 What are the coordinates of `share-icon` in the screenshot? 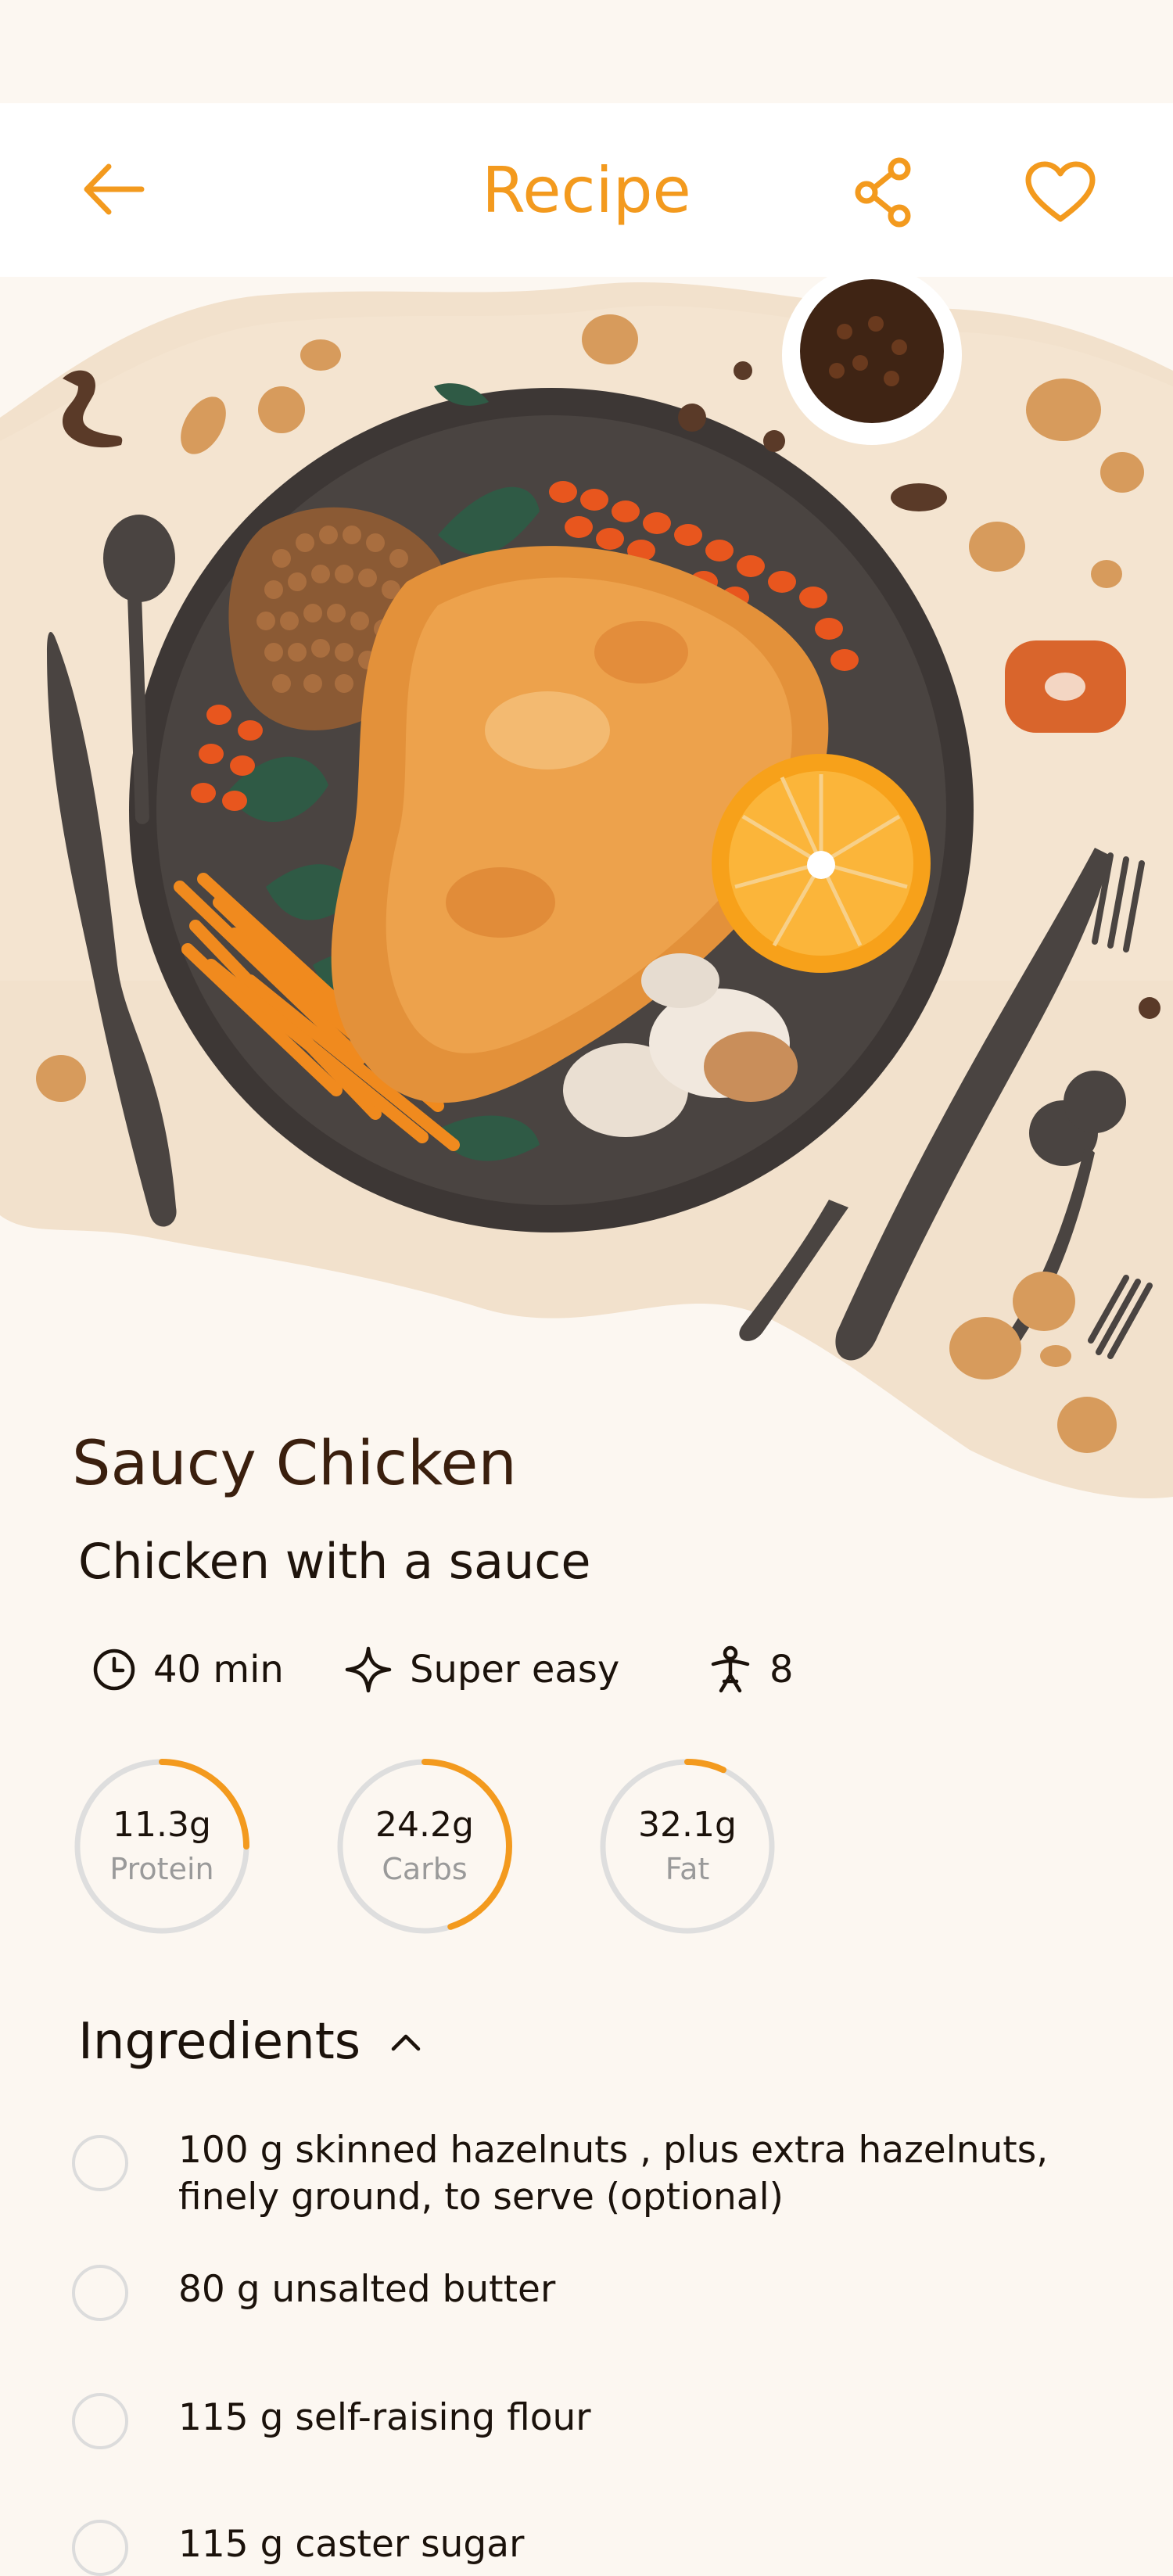 It's located at (883, 192).